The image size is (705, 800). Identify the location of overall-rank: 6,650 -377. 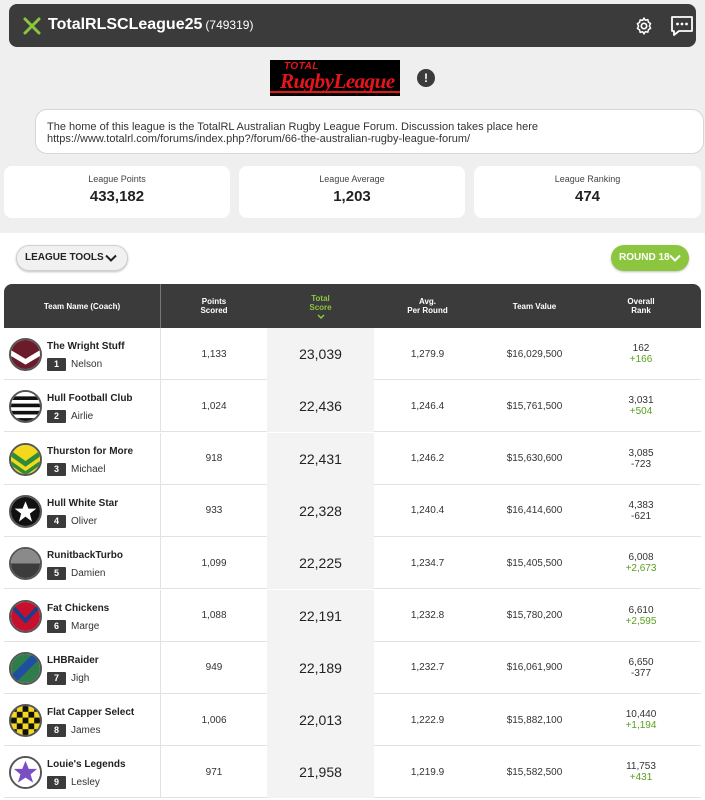
(641, 668).